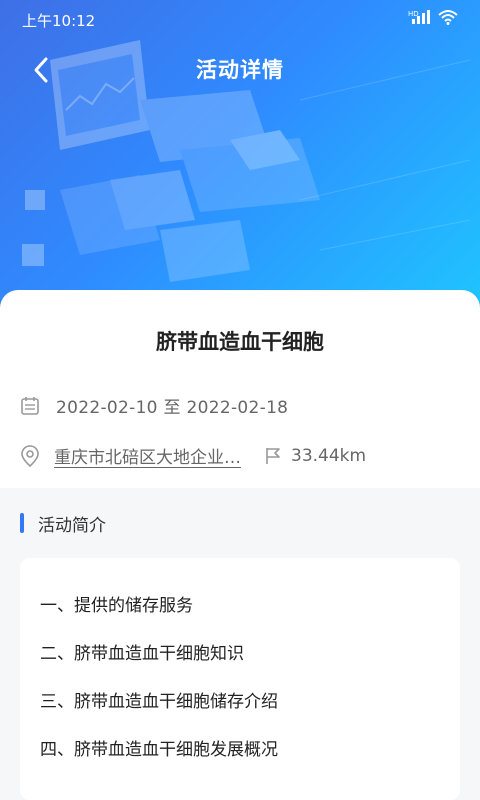 This screenshot has width=480, height=800. What do you see at coordinates (433, 17) in the screenshot?
I see `status-icons: HD` at bounding box center [433, 17].